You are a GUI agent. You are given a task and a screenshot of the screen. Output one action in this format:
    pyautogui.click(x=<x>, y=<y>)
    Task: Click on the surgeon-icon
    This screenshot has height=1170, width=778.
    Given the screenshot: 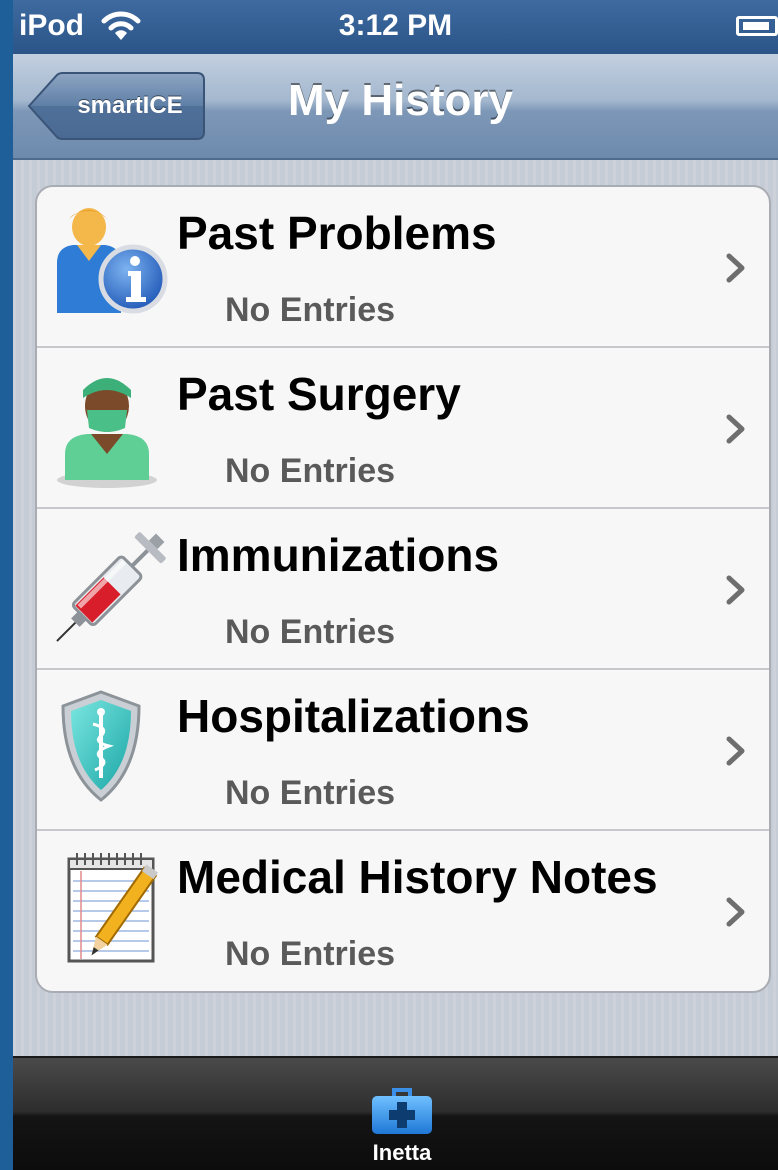 What is the action you would take?
    pyautogui.click(x=107, y=433)
    